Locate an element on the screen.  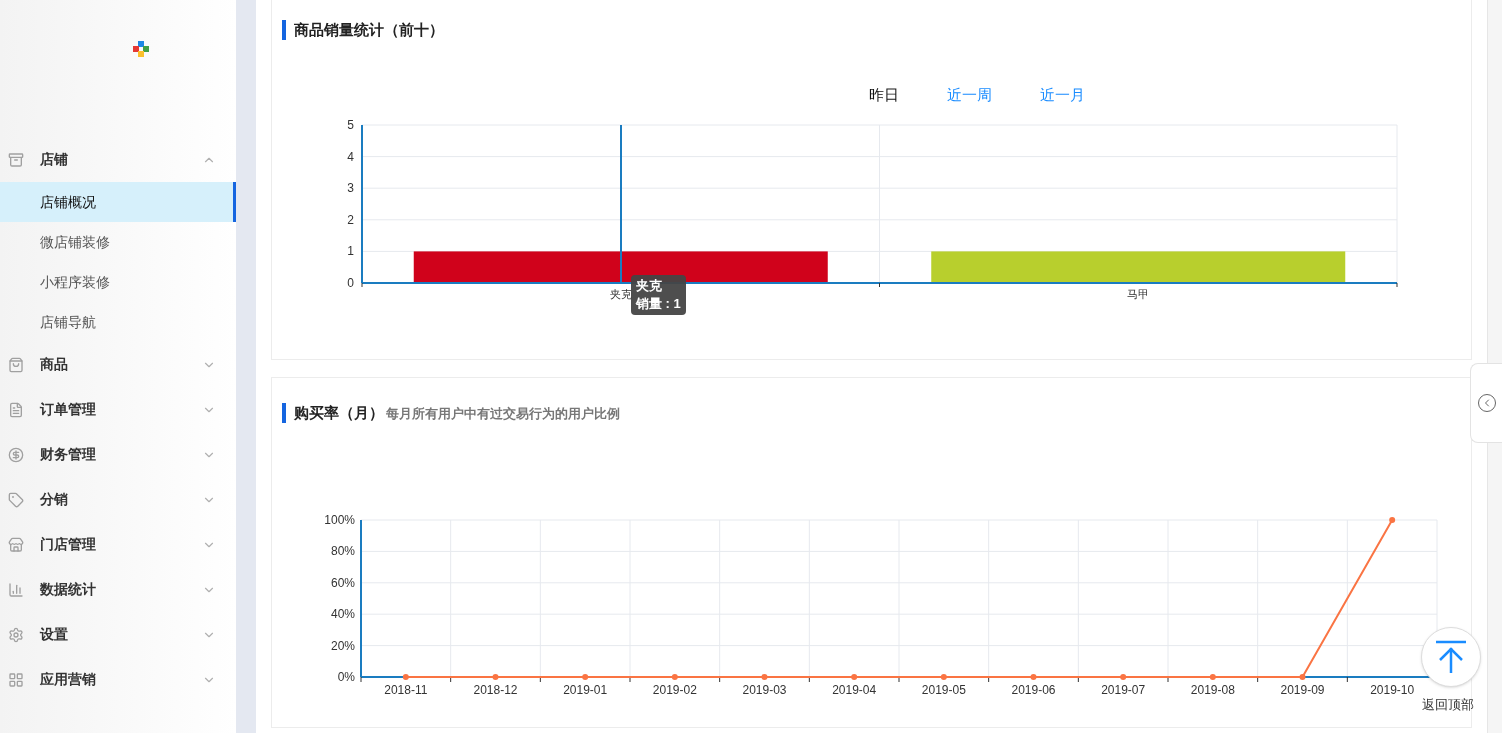
logo-icon is located at coordinates (141, 49).